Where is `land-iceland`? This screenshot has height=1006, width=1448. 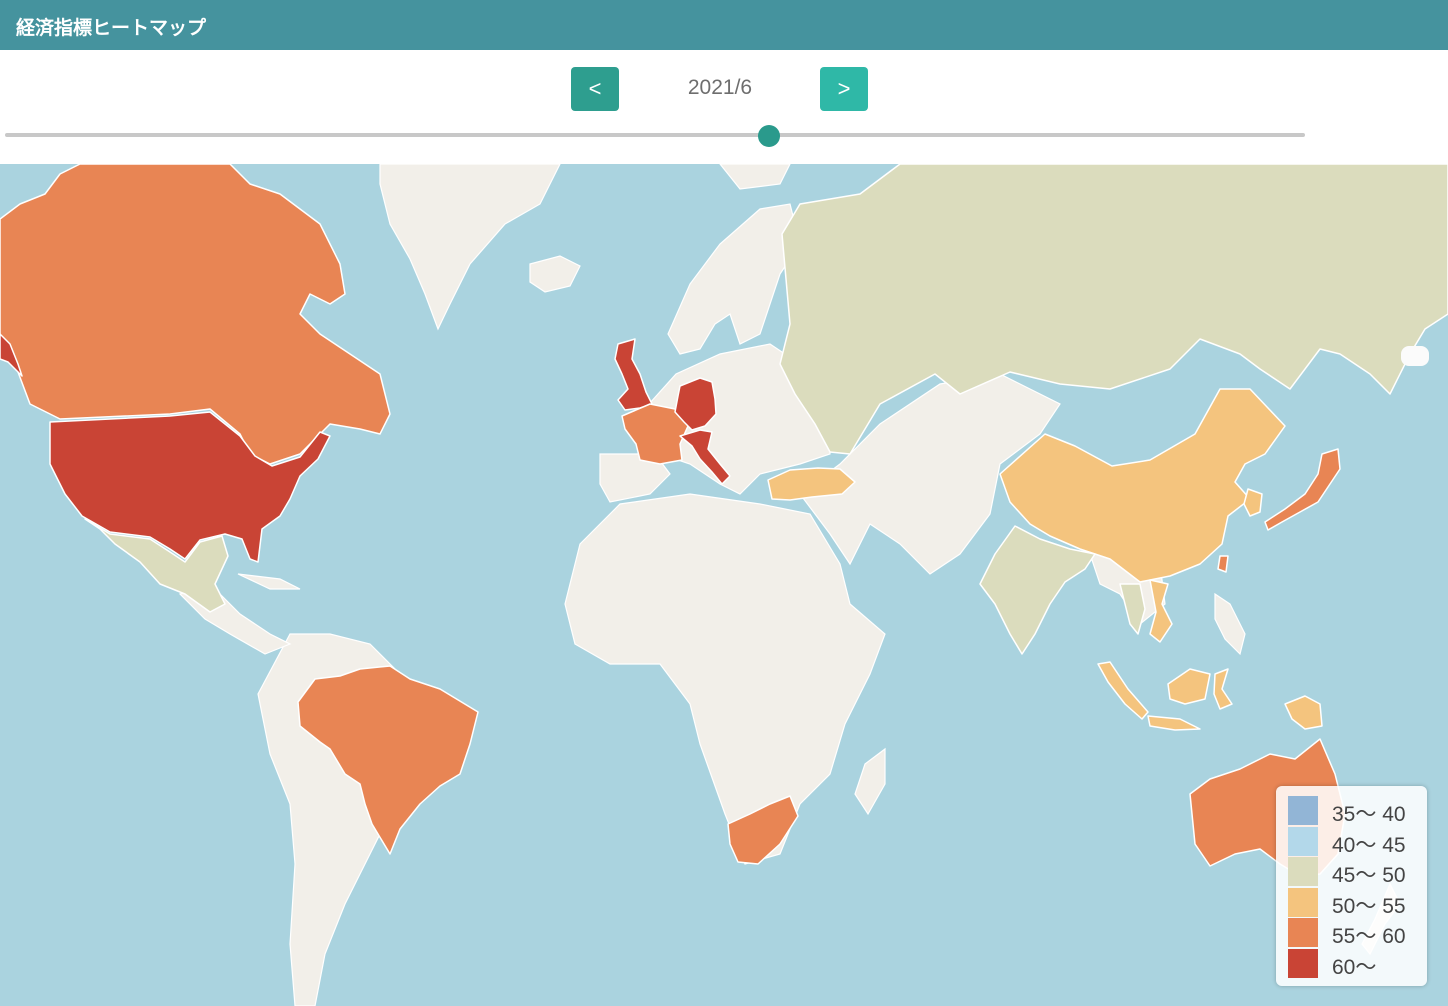
land-iceland is located at coordinates (555, 274).